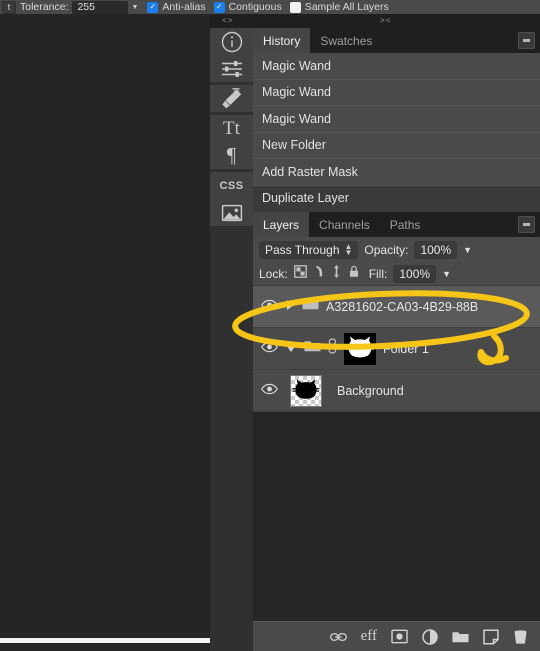 Image resolution: width=540 pixels, height=651 pixels. What do you see at coordinates (231, 440) in the screenshot?
I see `rail-spacer` at bounding box center [231, 440].